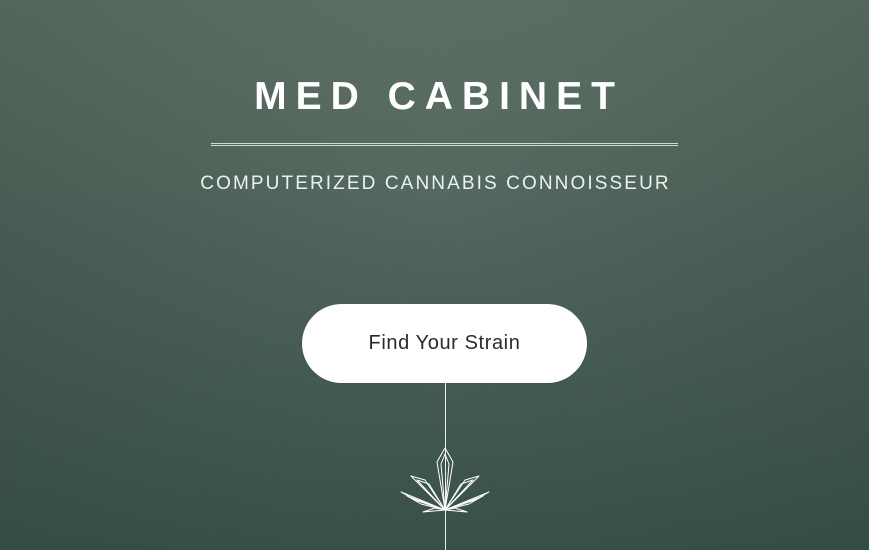 The width and height of the screenshot is (869, 550). Describe the element at coordinates (445, 480) in the screenshot. I see `cannabis-leaf-icon` at that location.